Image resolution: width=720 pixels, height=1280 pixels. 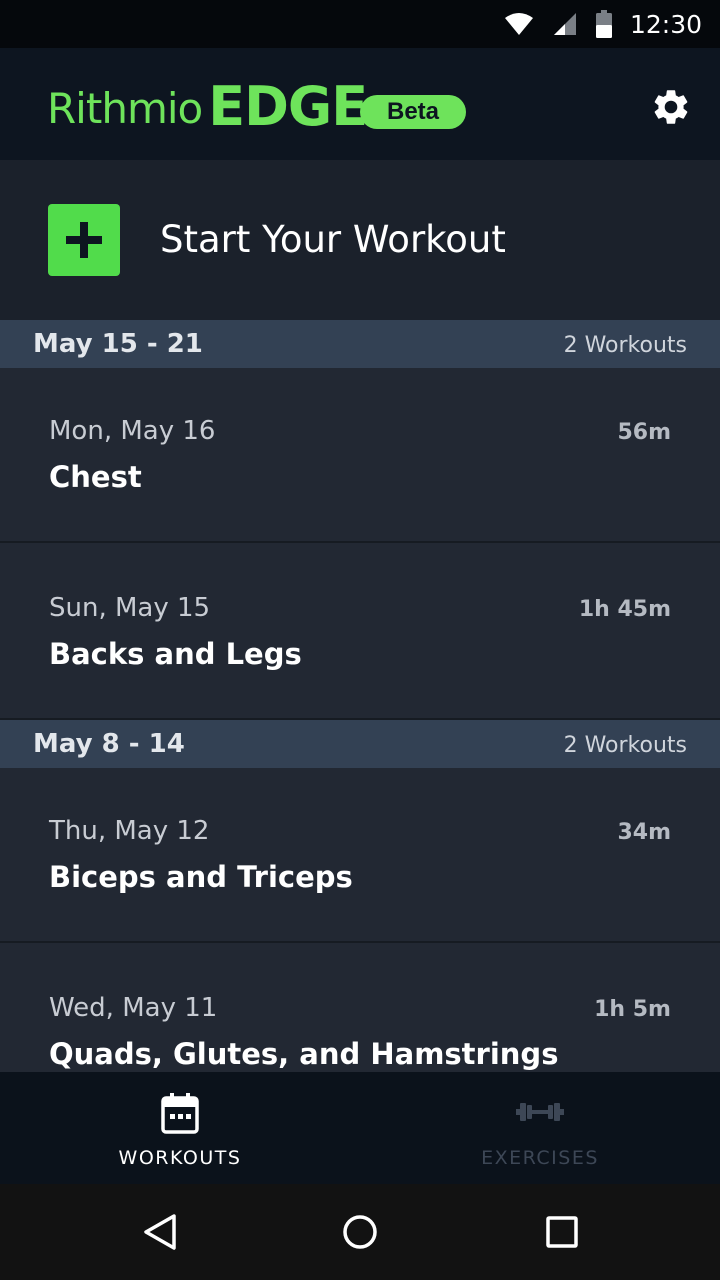 I want to click on status-time: 12:30, so click(x=665, y=24).